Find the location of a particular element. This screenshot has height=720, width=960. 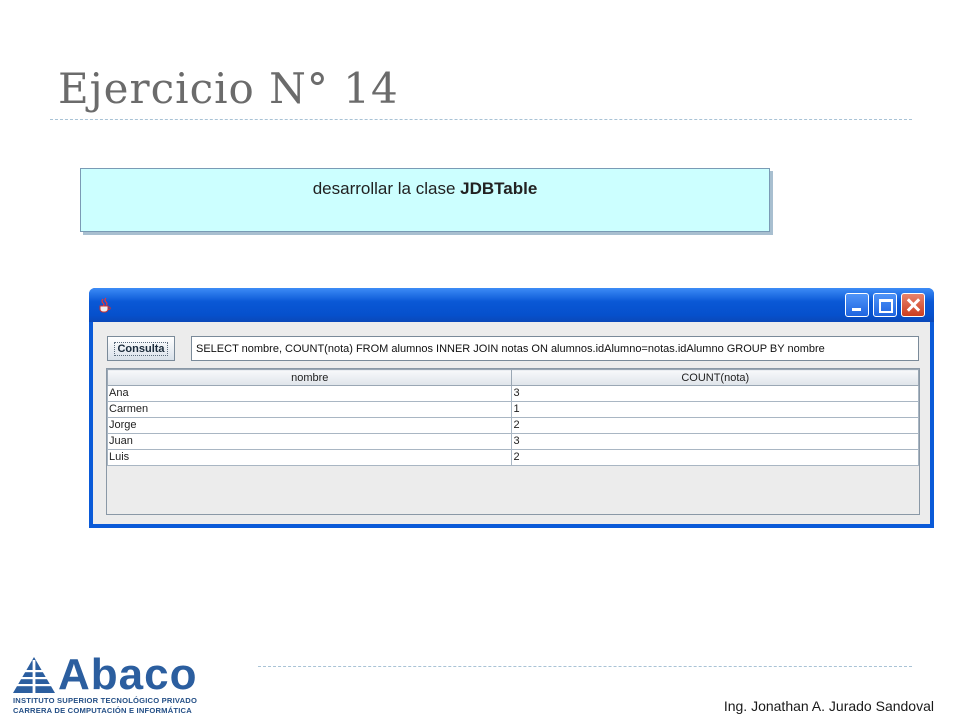

java-cup-icon is located at coordinates (105, 305).